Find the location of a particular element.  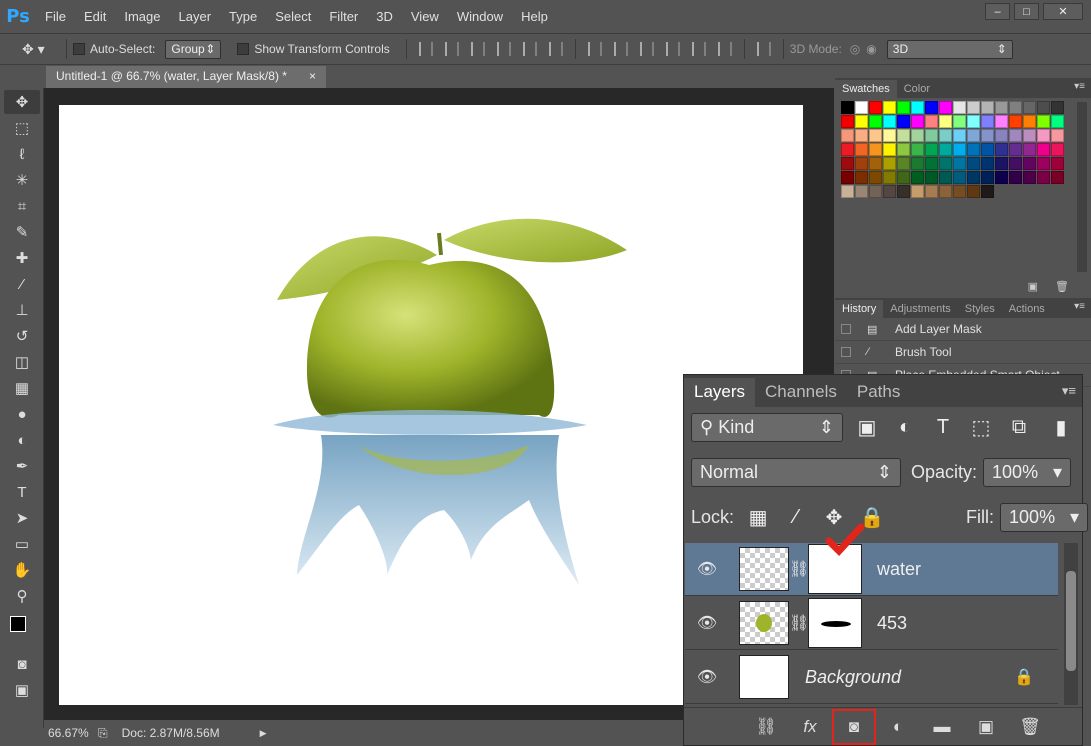

align-bottom-icon is located at coordinates (477, 49).